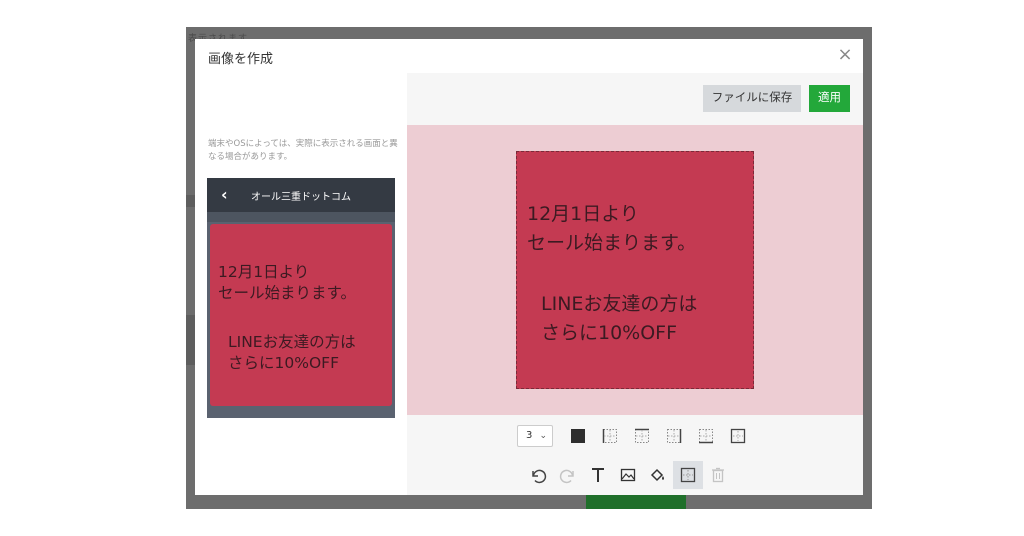  What do you see at coordinates (292, 342) in the screenshot?
I see `preview-line-3: LINEお友達の方は` at bounding box center [292, 342].